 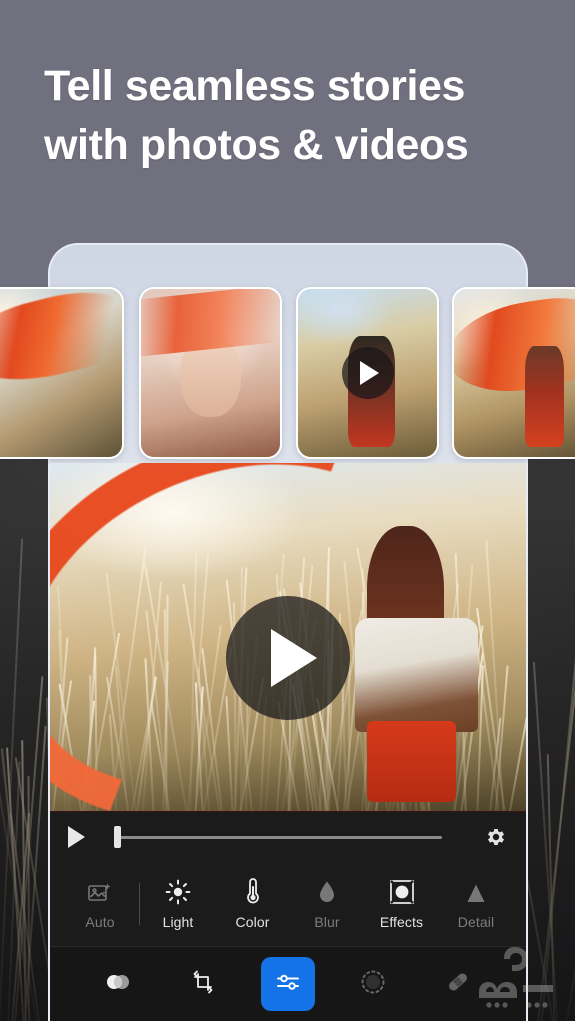 What do you see at coordinates (401, 922) in the screenshot?
I see `tool-label: Effects` at bounding box center [401, 922].